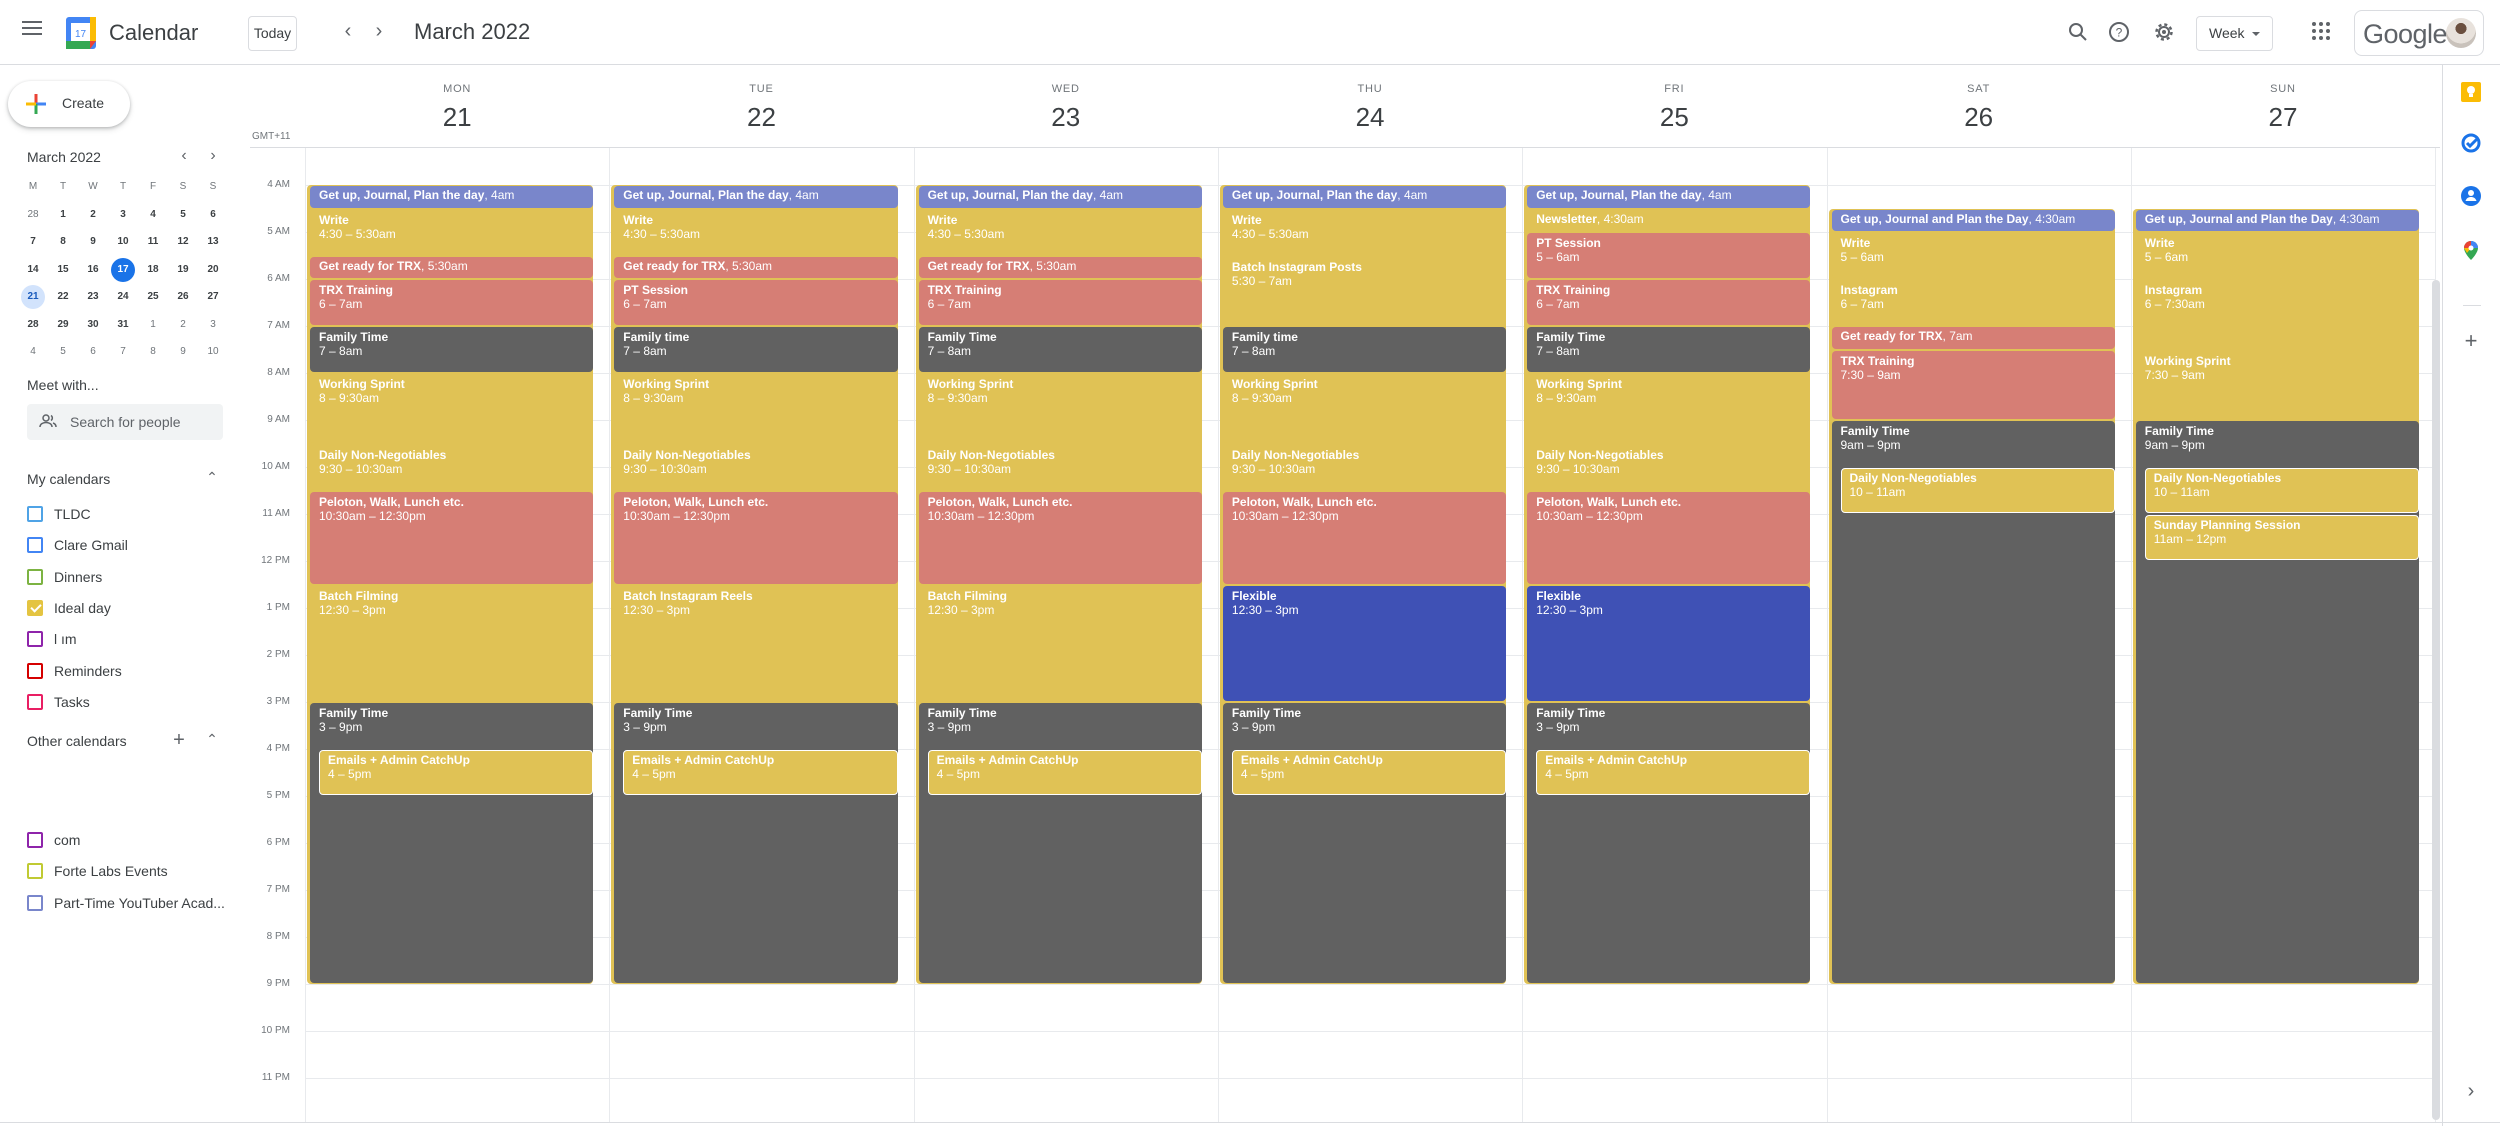 The width and height of the screenshot is (2500, 1126). Describe the element at coordinates (457, 117) in the screenshot. I see `day-number: 21` at that location.